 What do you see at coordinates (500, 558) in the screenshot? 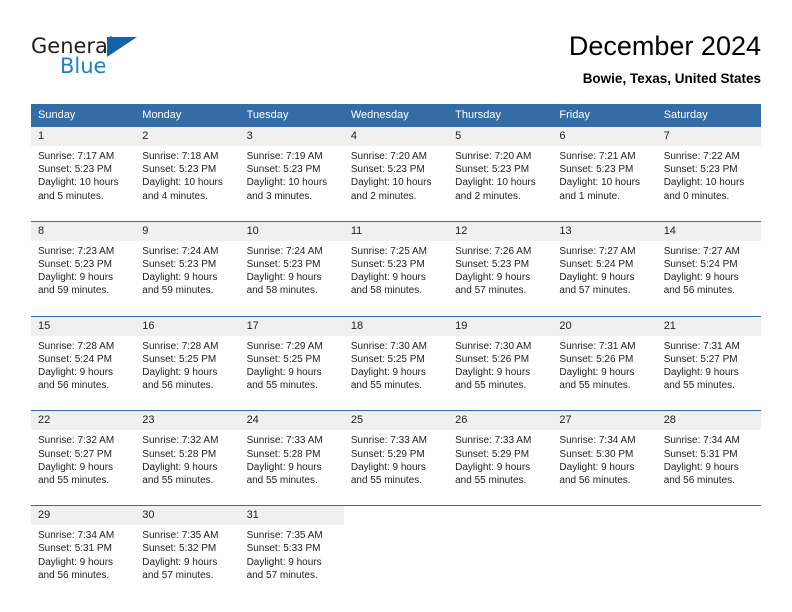
I see `day-cell-empty` at bounding box center [500, 558].